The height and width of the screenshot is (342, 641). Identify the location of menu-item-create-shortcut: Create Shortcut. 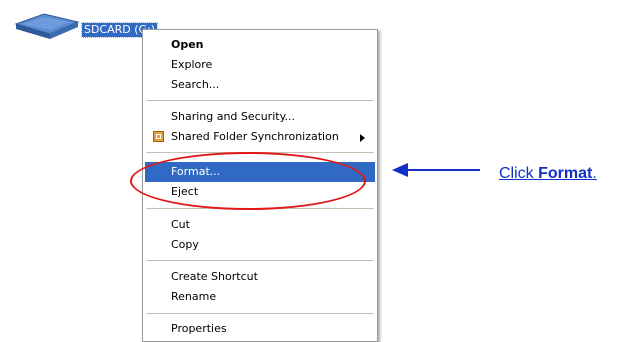
(260, 277).